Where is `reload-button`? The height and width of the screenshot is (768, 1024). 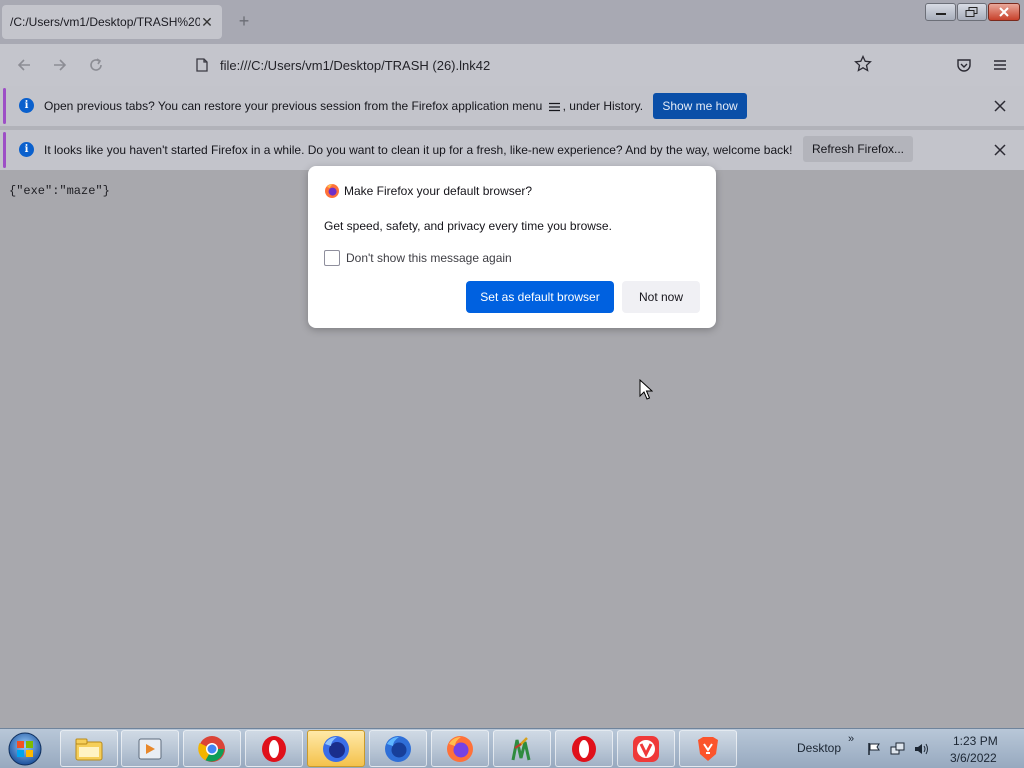 reload-button is located at coordinates (96, 65).